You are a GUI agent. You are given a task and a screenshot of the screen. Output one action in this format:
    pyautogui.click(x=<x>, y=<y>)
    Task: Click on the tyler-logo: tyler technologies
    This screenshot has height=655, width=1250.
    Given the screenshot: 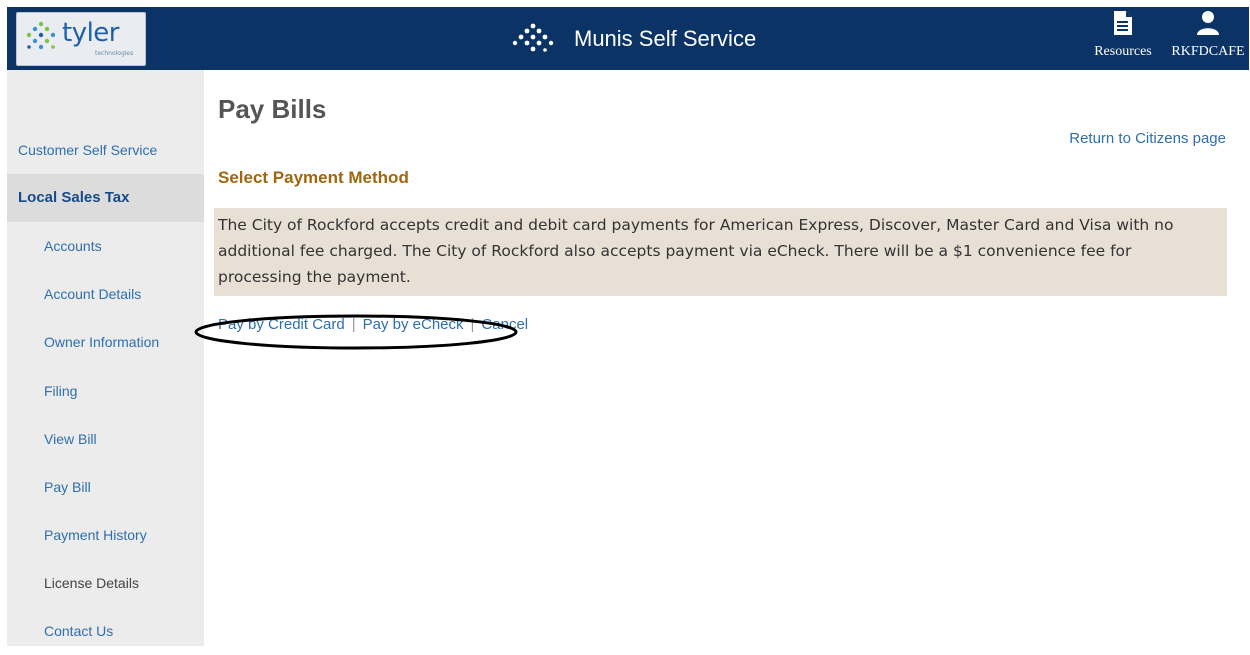 What is the action you would take?
    pyautogui.click(x=81, y=39)
    